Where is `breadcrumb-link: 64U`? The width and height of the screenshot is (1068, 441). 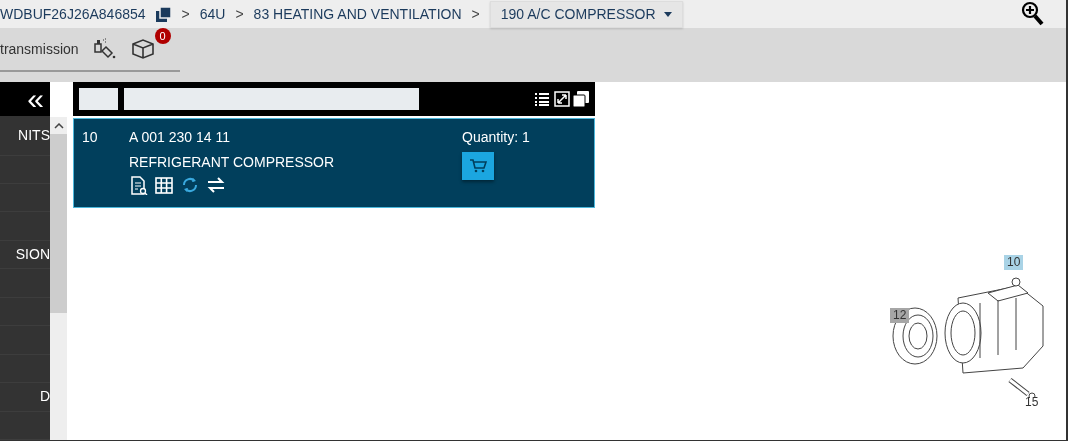 breadcrumb-link: 64U is located at coordinates (212, 14).